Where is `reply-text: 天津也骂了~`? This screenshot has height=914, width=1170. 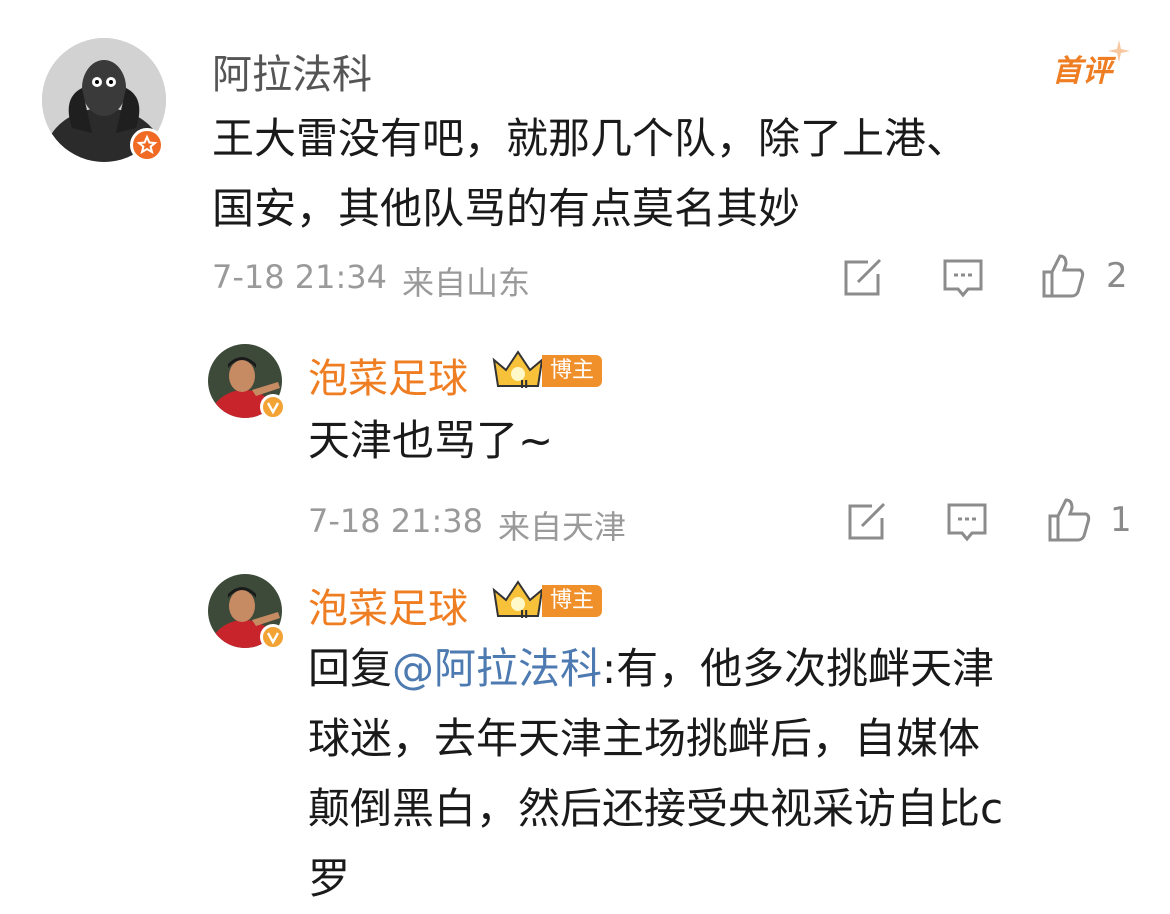
reply-text: 天津也骂了~ is located at coordinates (431, 440).